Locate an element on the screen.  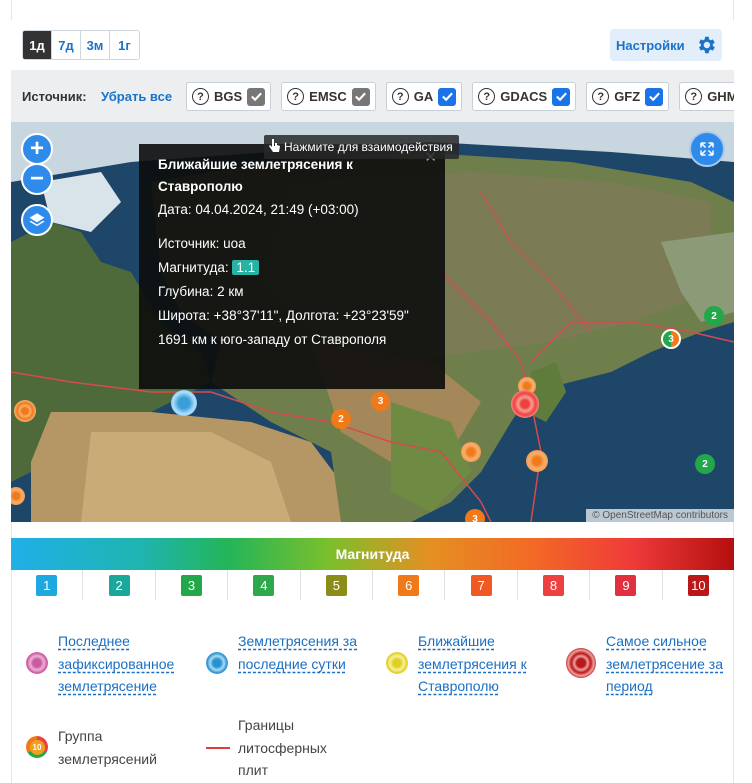
magnitude-value: 7 is located at coordinates (481, 585).